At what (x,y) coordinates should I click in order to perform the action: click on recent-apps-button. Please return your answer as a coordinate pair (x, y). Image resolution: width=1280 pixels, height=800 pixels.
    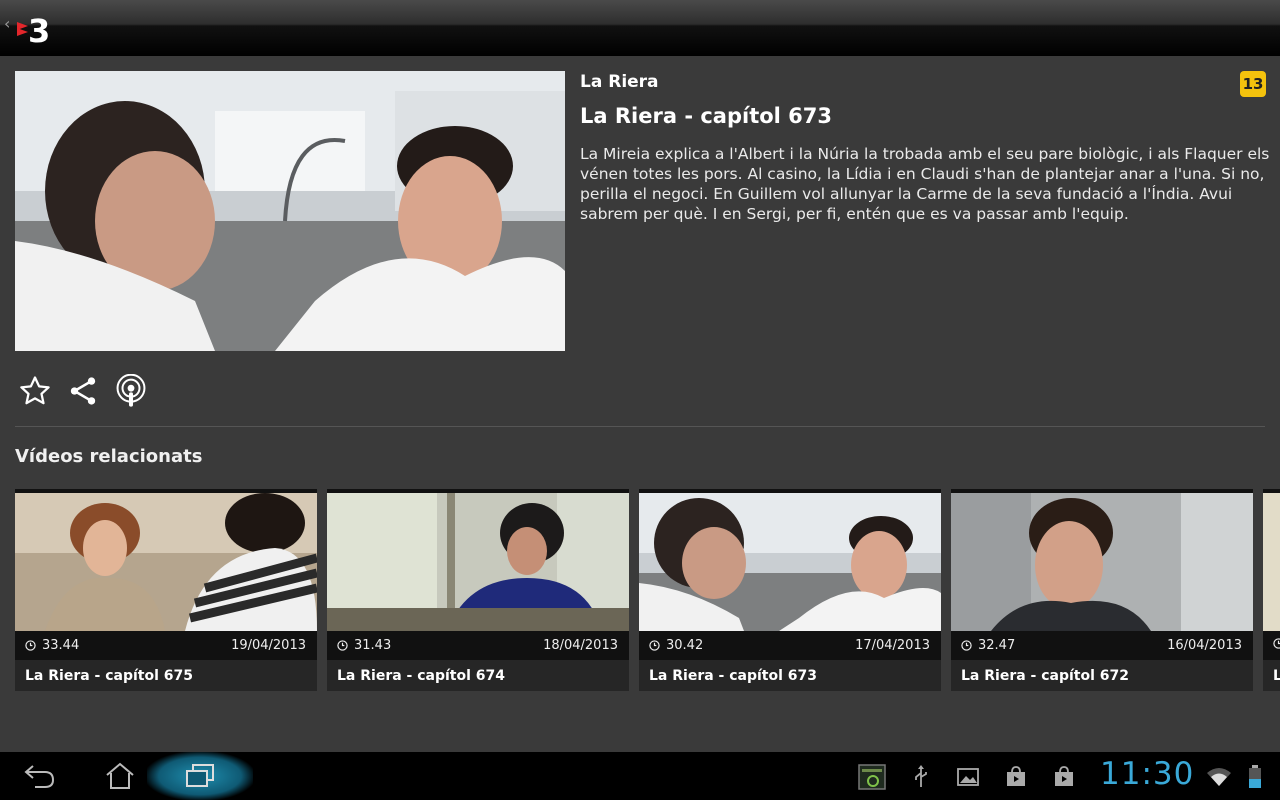
    Looking at the image, I should click on (200, 776).